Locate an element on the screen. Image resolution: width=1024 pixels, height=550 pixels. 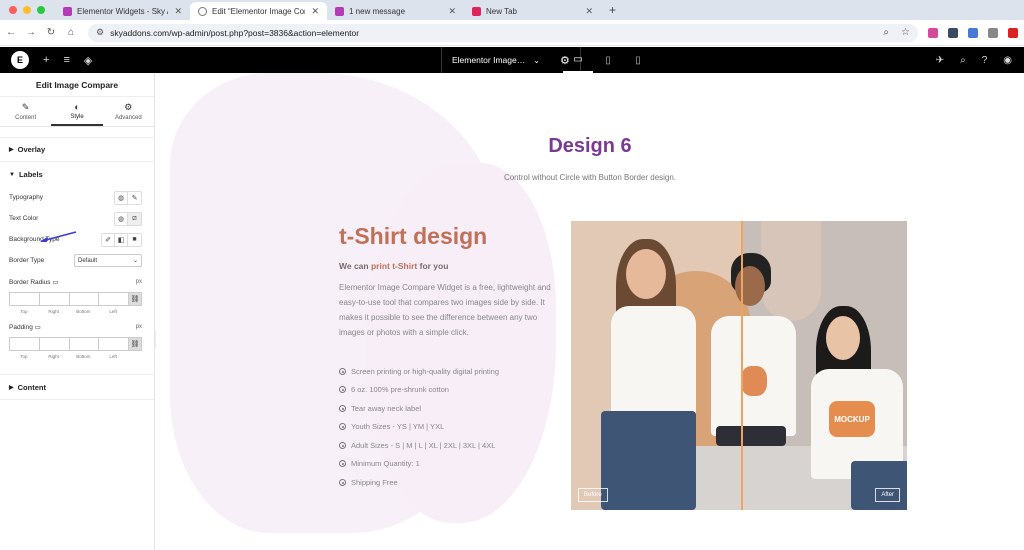
browser-tab-1: Elementor Widgets - Sky Addo ✕ is located at coordinates (122, 11).